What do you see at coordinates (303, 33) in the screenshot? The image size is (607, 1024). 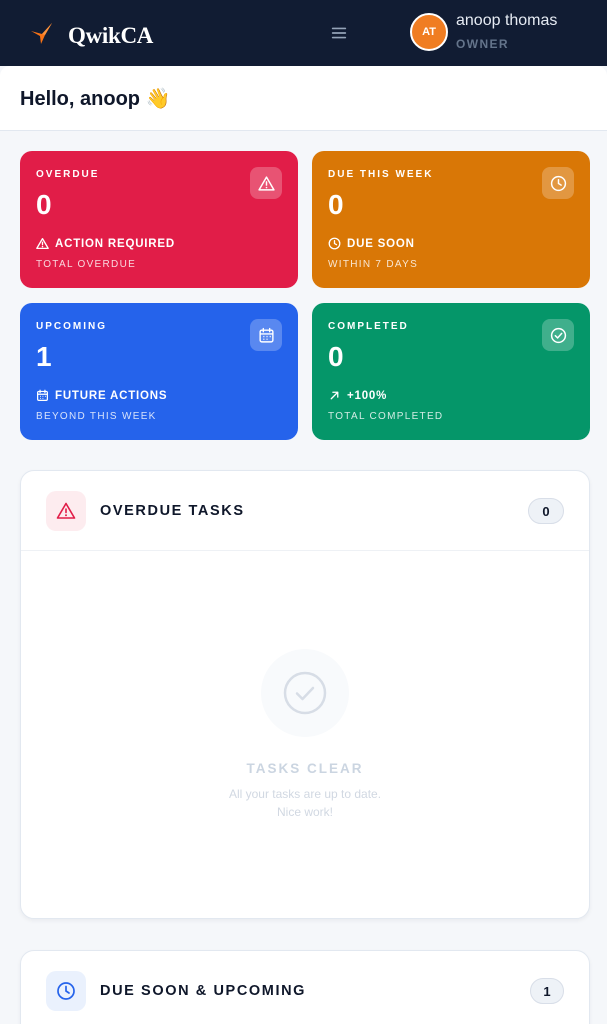 I see `top-navbar: QwikCA AT anoop thomas OWNER` at bounding box center [303, 33].